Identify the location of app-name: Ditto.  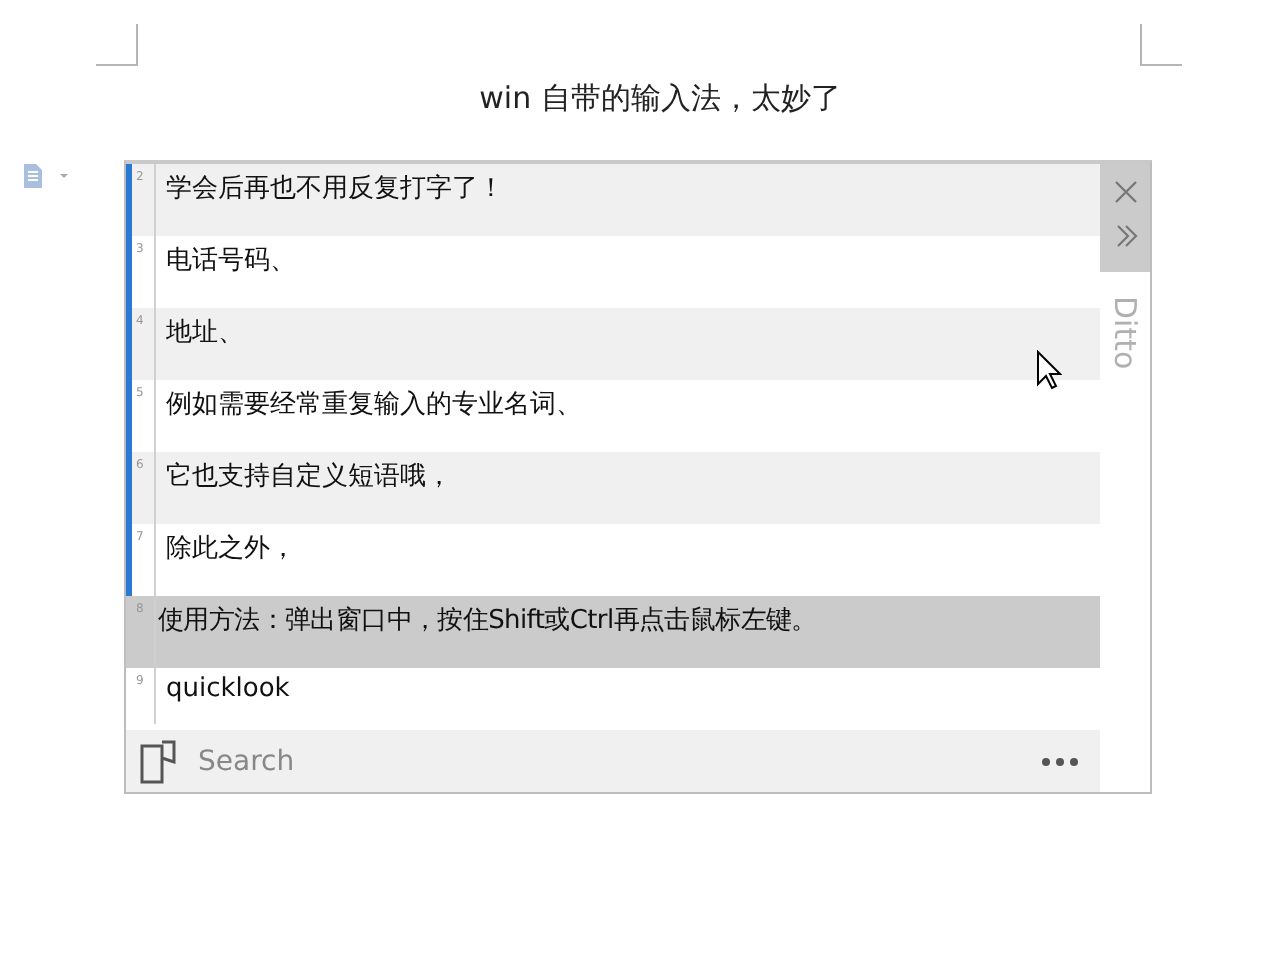
(1125, 333).